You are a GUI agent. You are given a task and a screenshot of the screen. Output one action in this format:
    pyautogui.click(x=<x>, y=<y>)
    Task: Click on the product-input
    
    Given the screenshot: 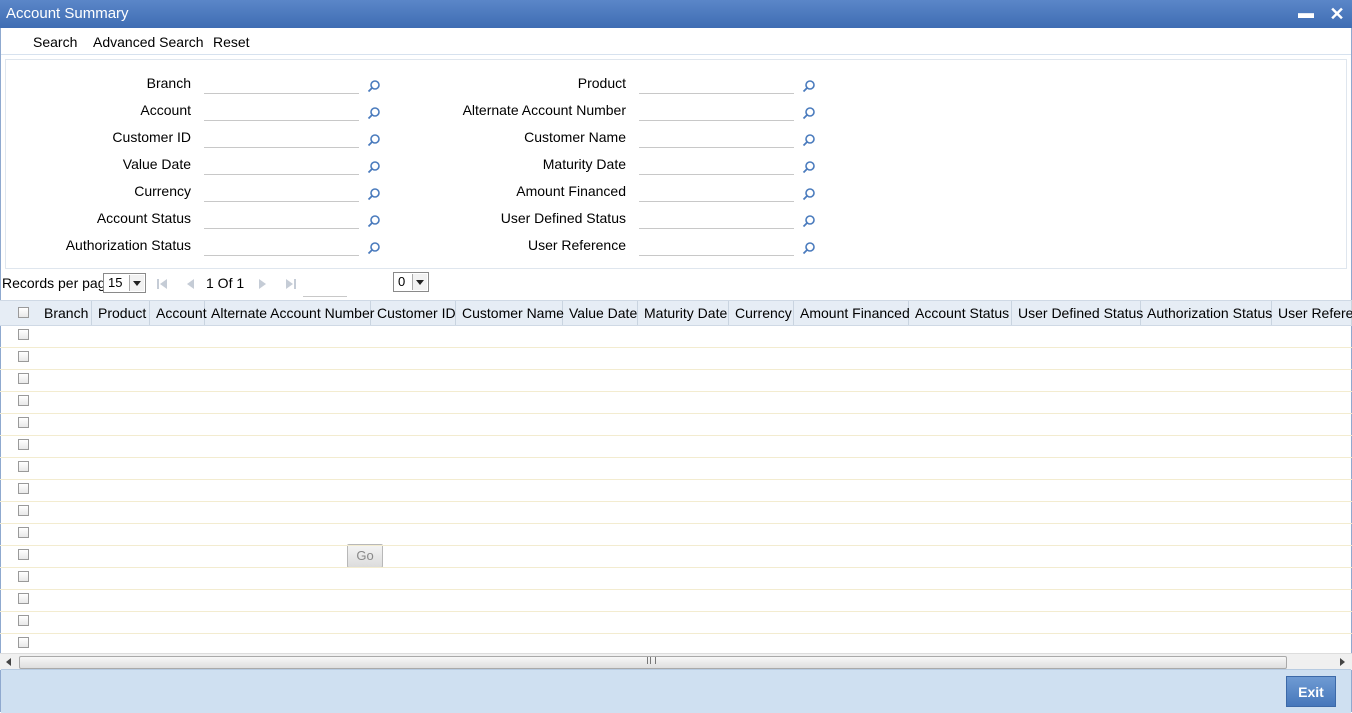 What is the action you would take?
    pyautogui.click(x=716, y=83)
    